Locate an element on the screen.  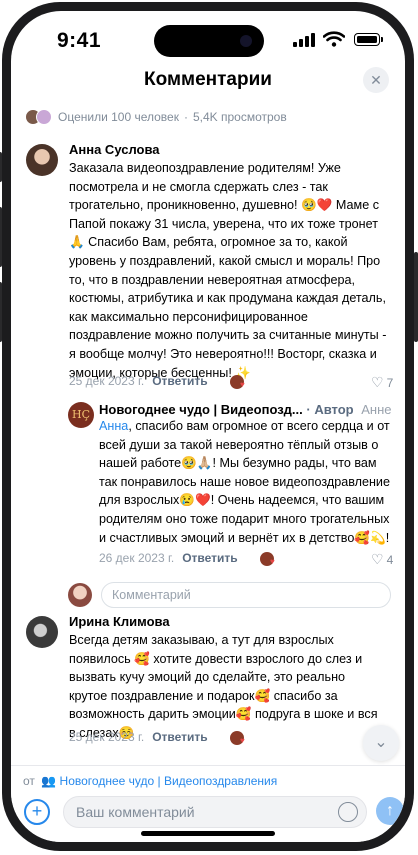
cellular-signal-icon is located at coordinates (304, 40).